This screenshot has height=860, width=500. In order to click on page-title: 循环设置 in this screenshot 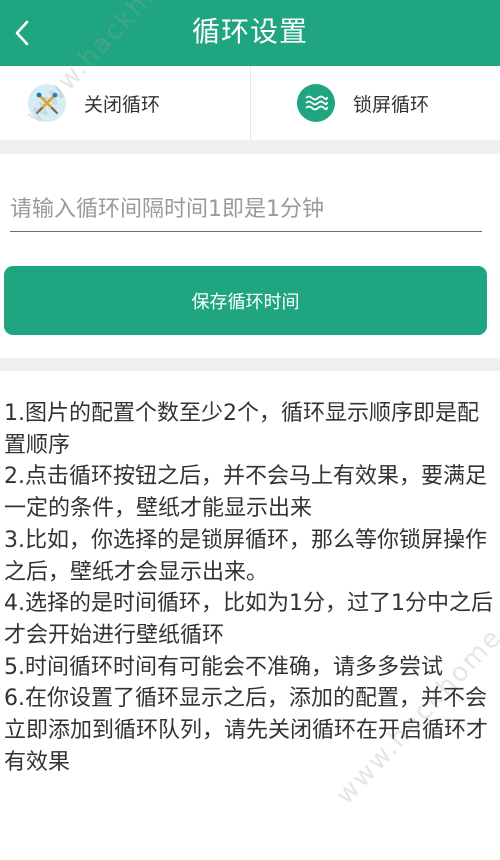, I will do `click(249, 31)`.